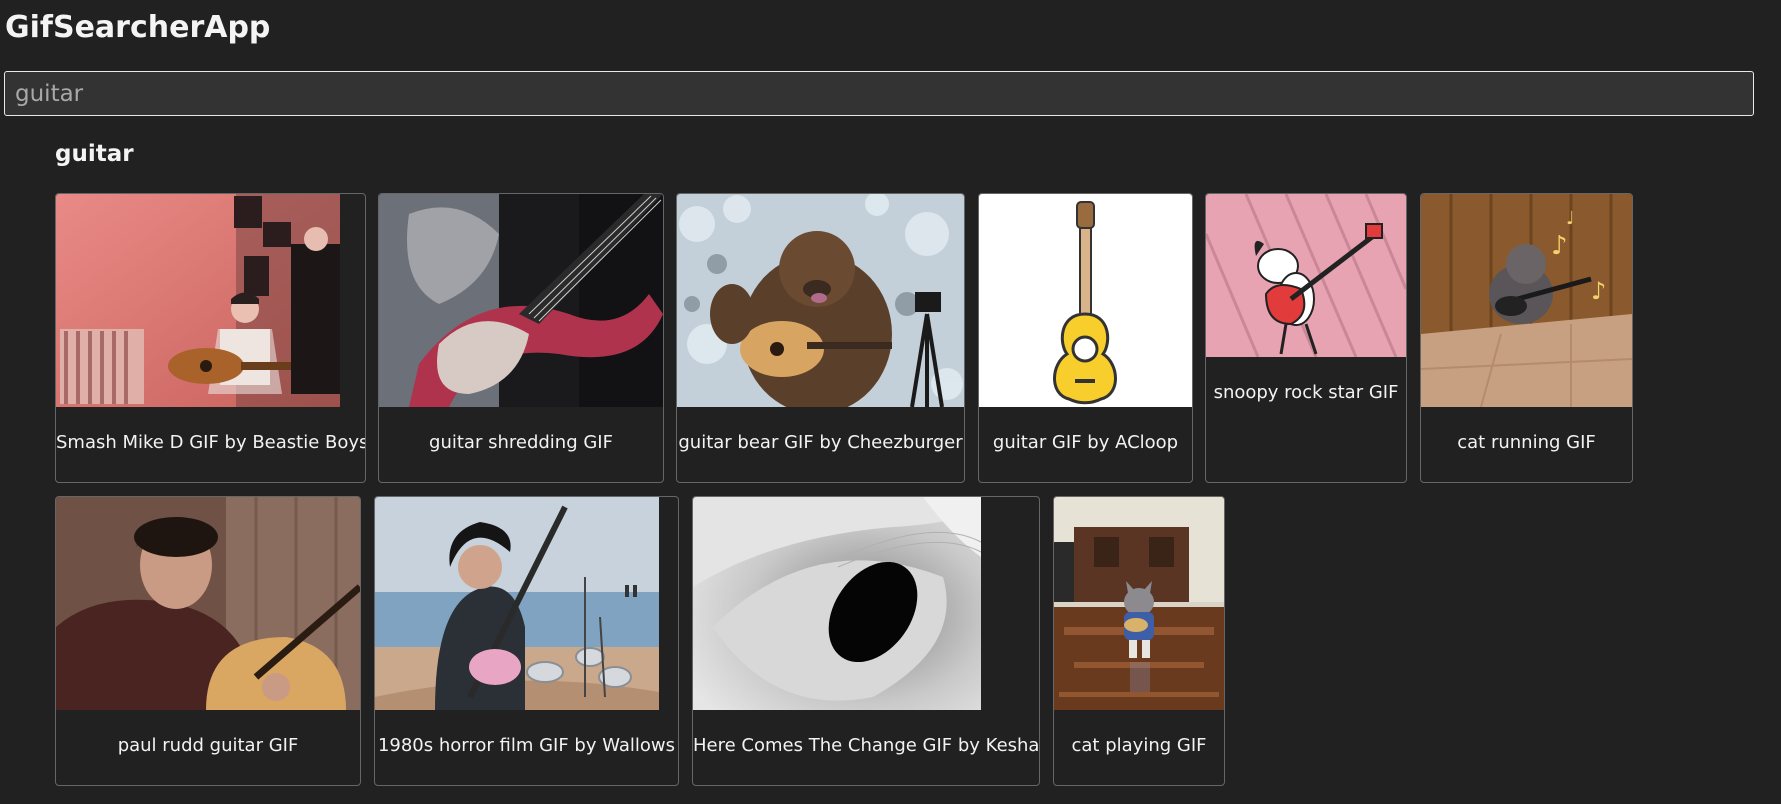 The image size is (1781, 804). I want to click on gif-card: snoopy rock star GIF, so click(1306, 338).